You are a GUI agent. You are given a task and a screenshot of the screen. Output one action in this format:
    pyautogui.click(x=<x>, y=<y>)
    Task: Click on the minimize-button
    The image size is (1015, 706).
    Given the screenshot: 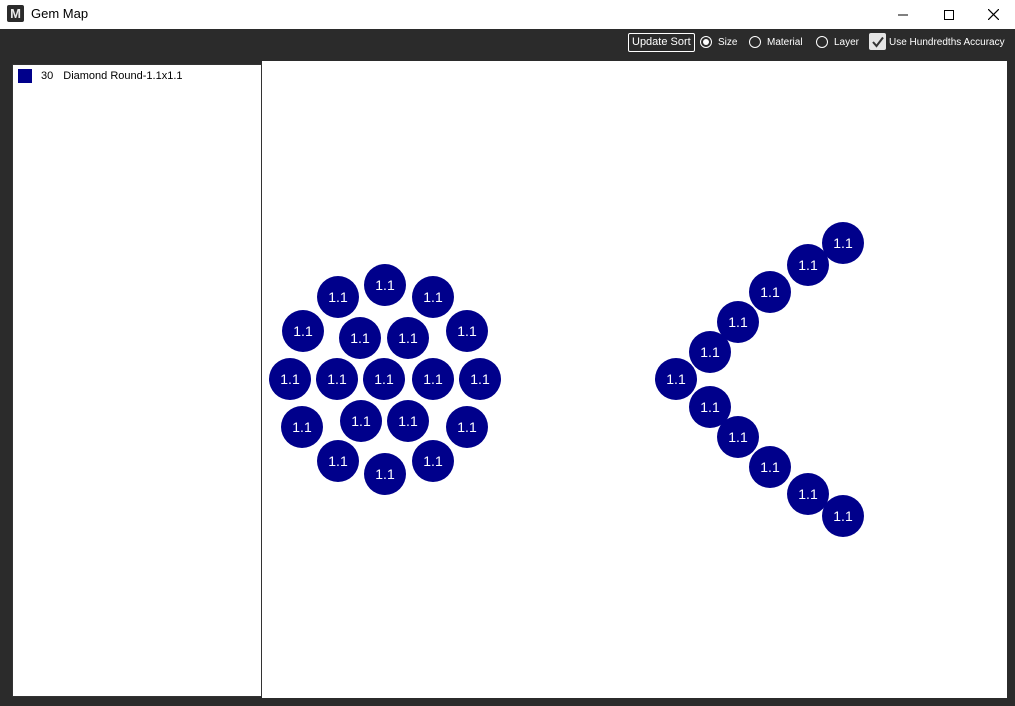 What is the action you would take?
    pyautogui.click(x=903, y=14)
    